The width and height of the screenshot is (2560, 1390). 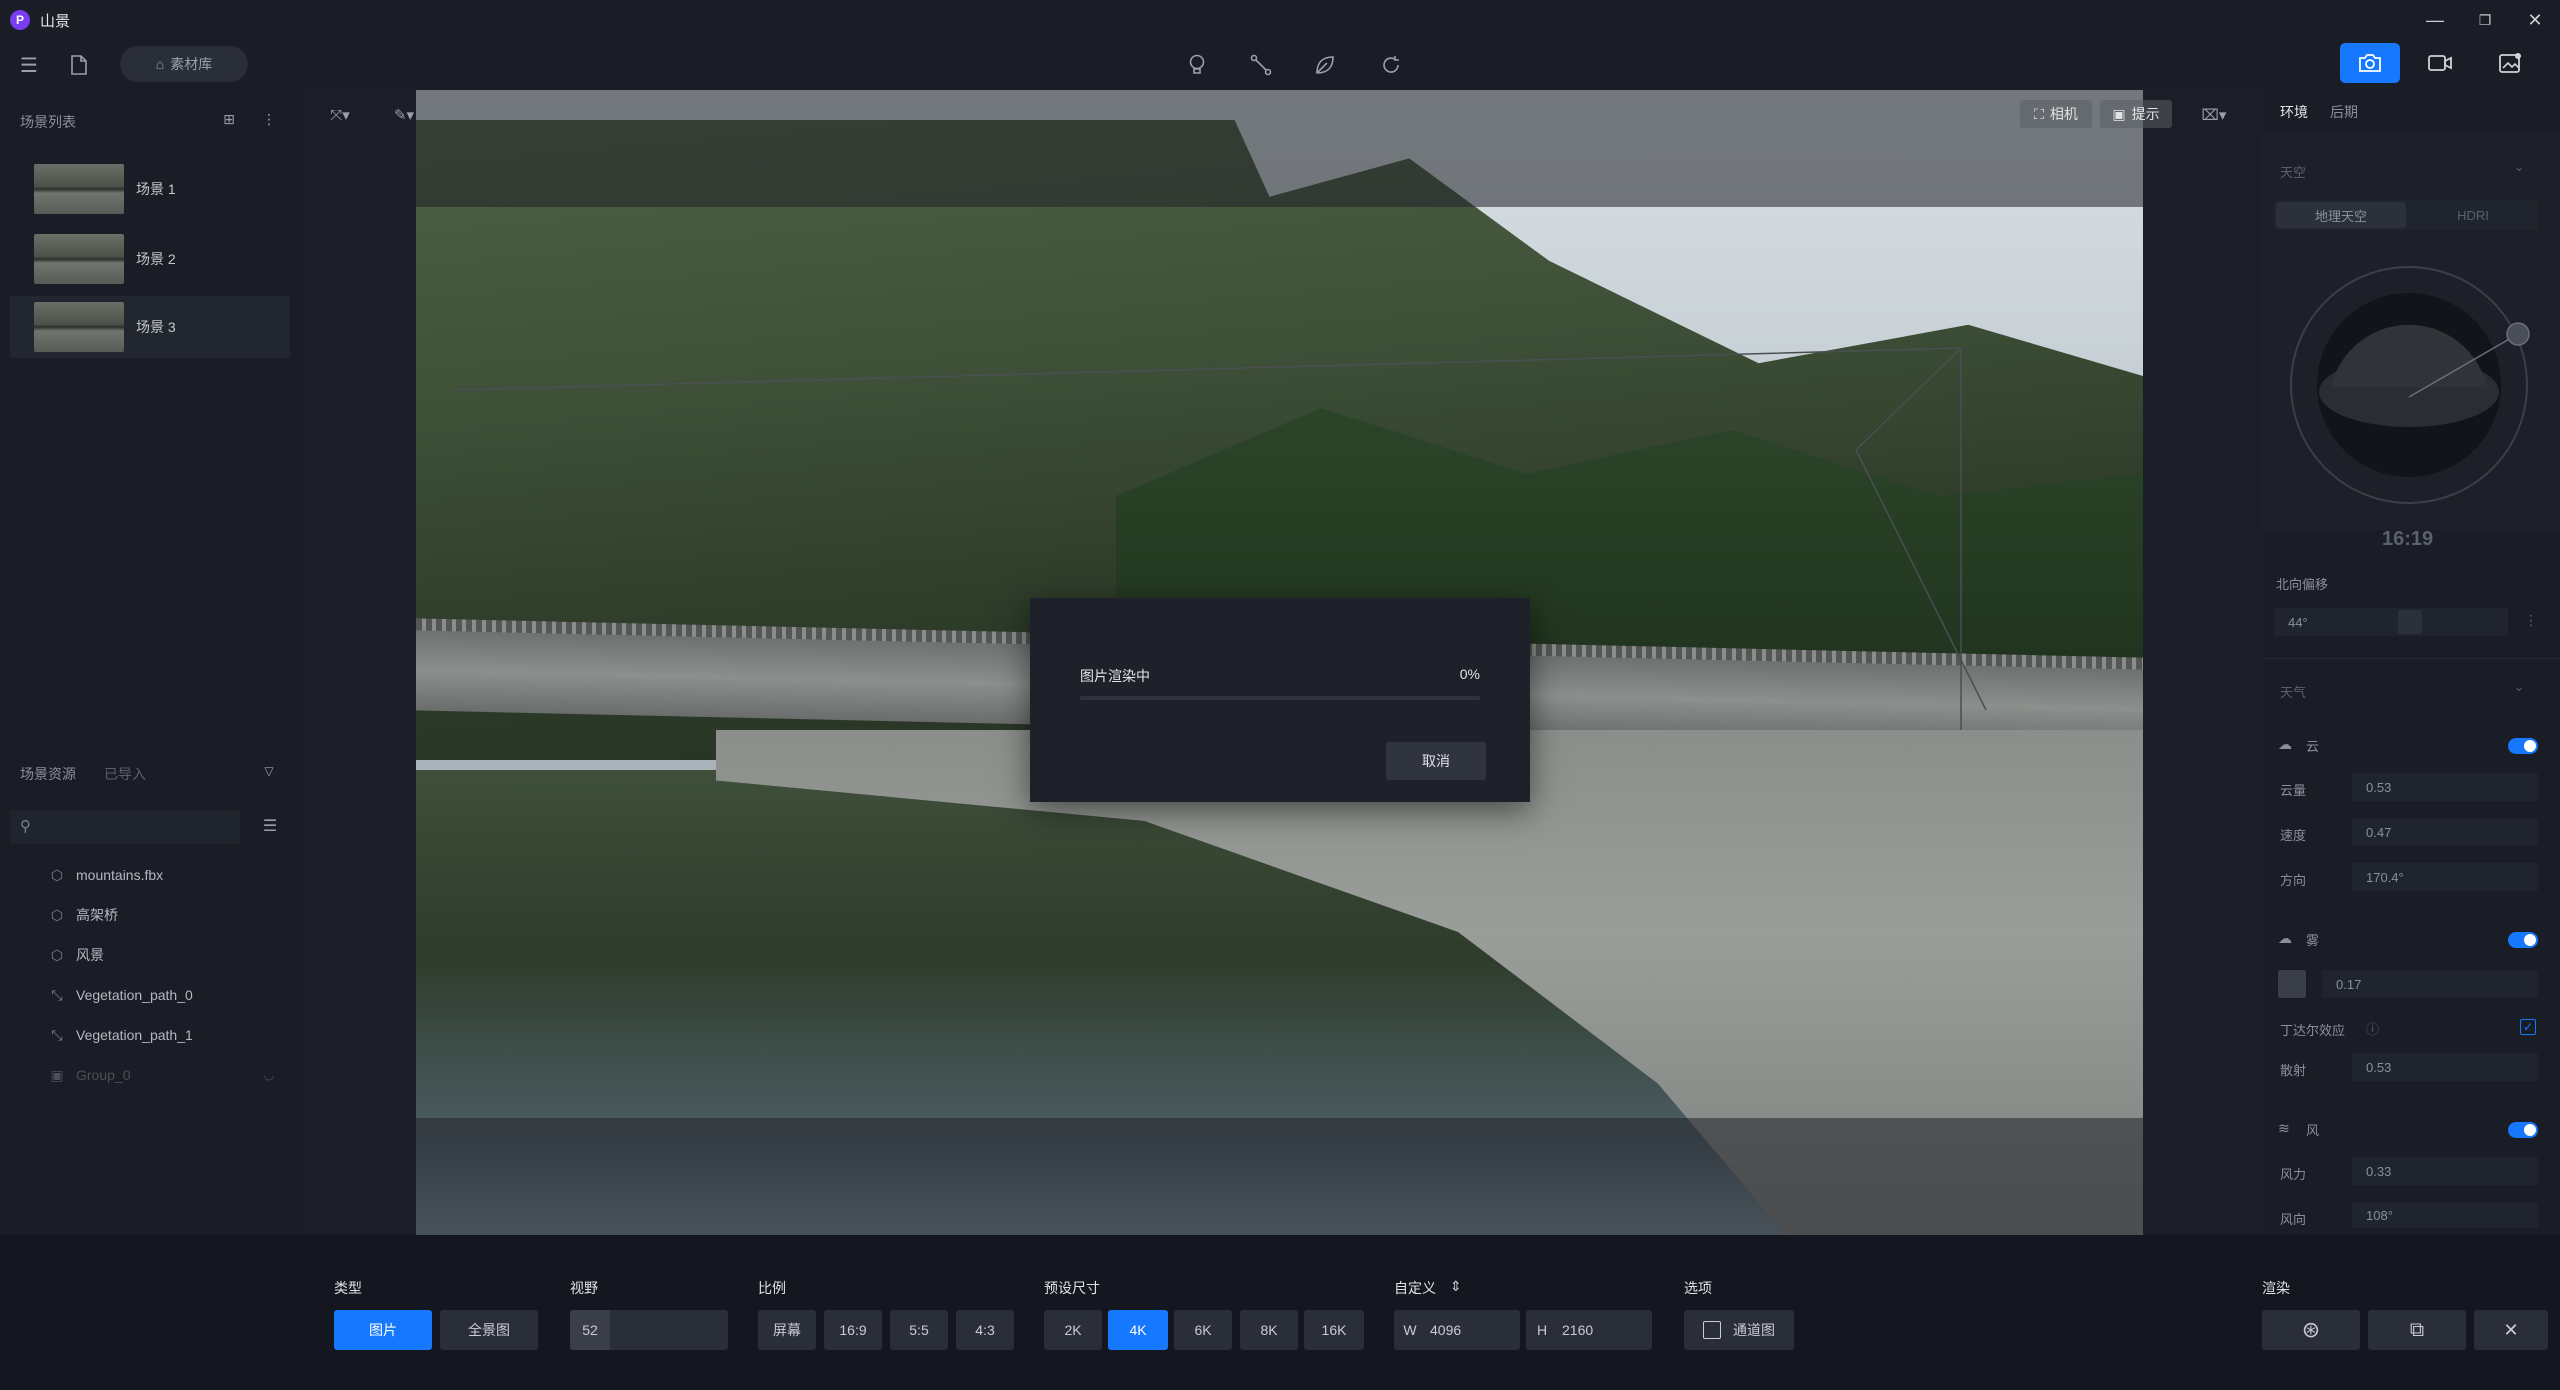 I want to click on library-button: ⌂ 素材库, so click(x=184, y=64).